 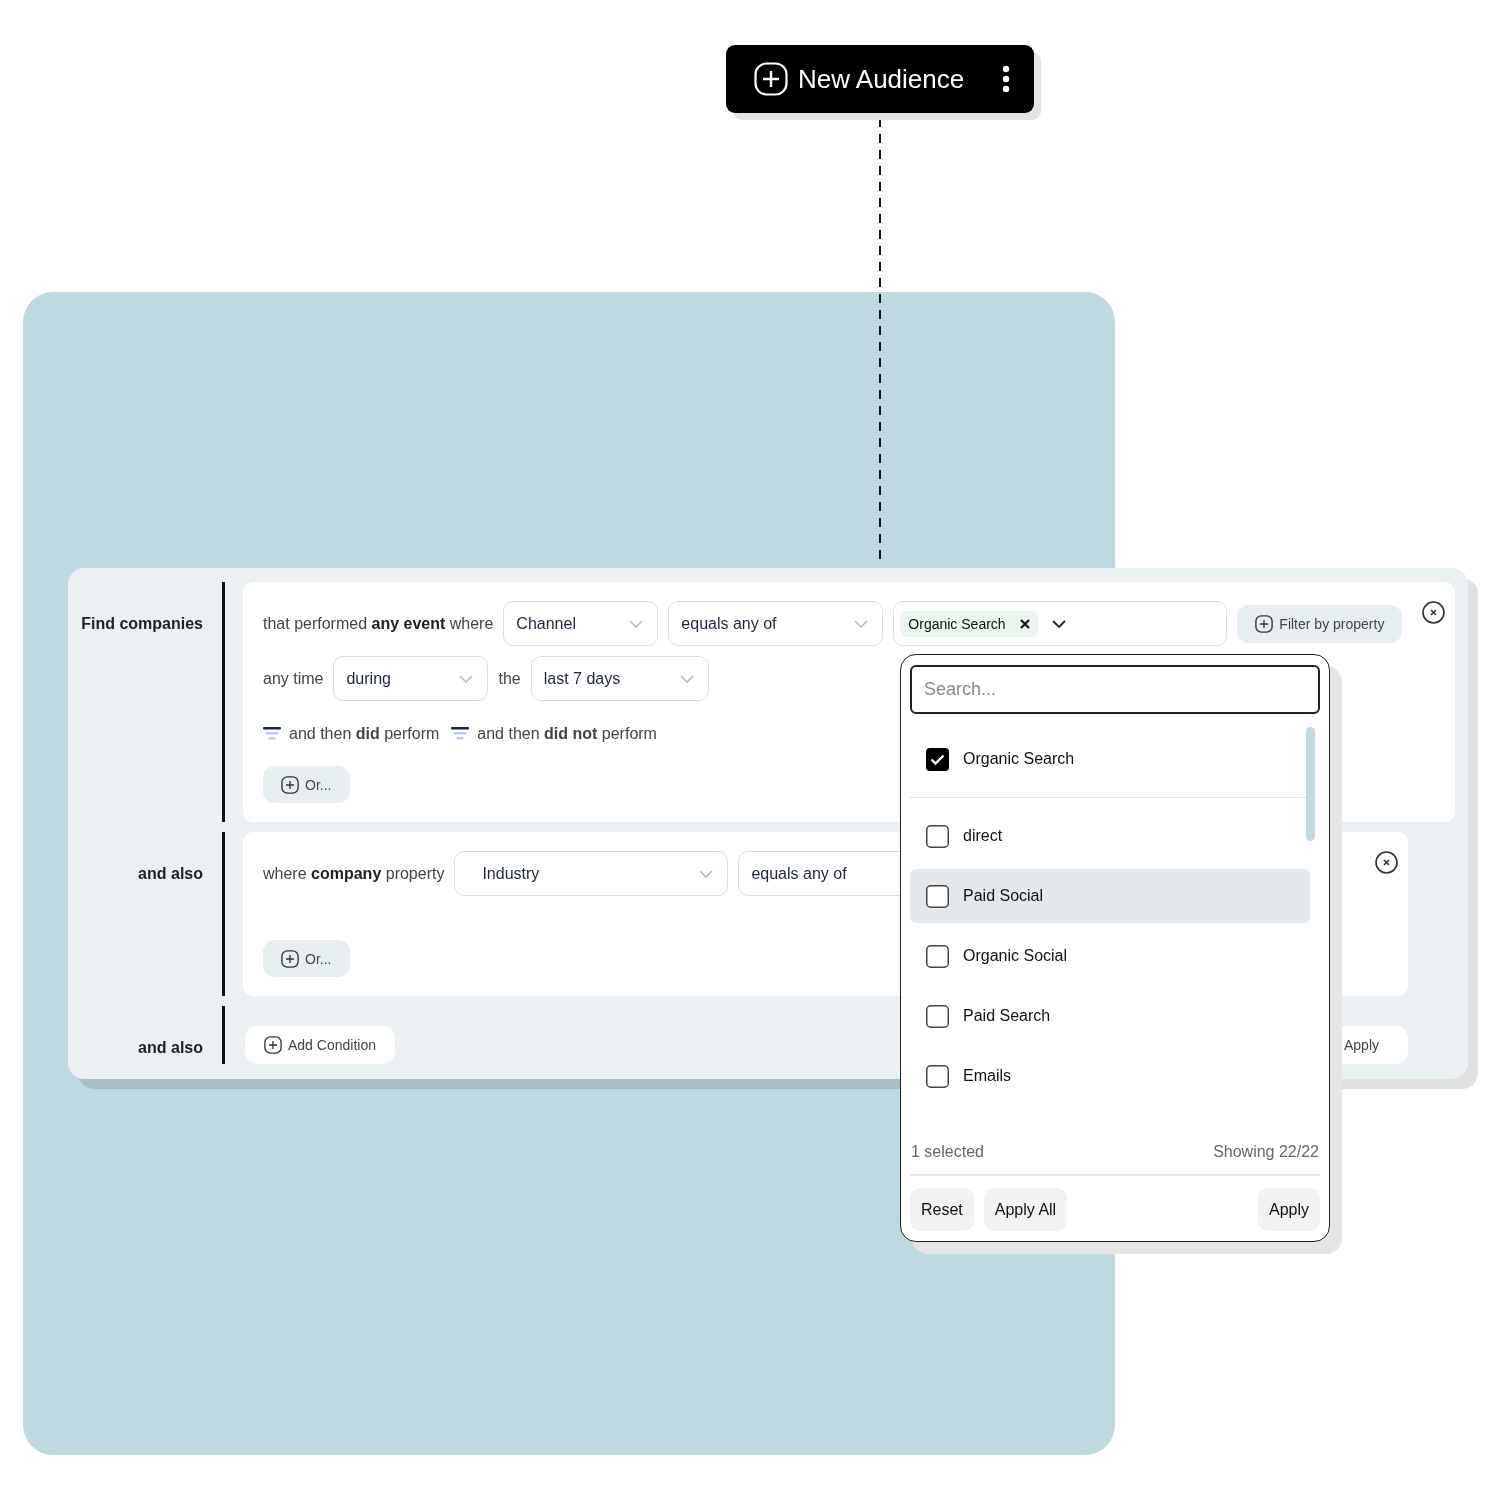 What do you see at coordinates (364, 733) in the screenshot?
I see `sequence-link: and then did perform` at bounding box center [364, 733].